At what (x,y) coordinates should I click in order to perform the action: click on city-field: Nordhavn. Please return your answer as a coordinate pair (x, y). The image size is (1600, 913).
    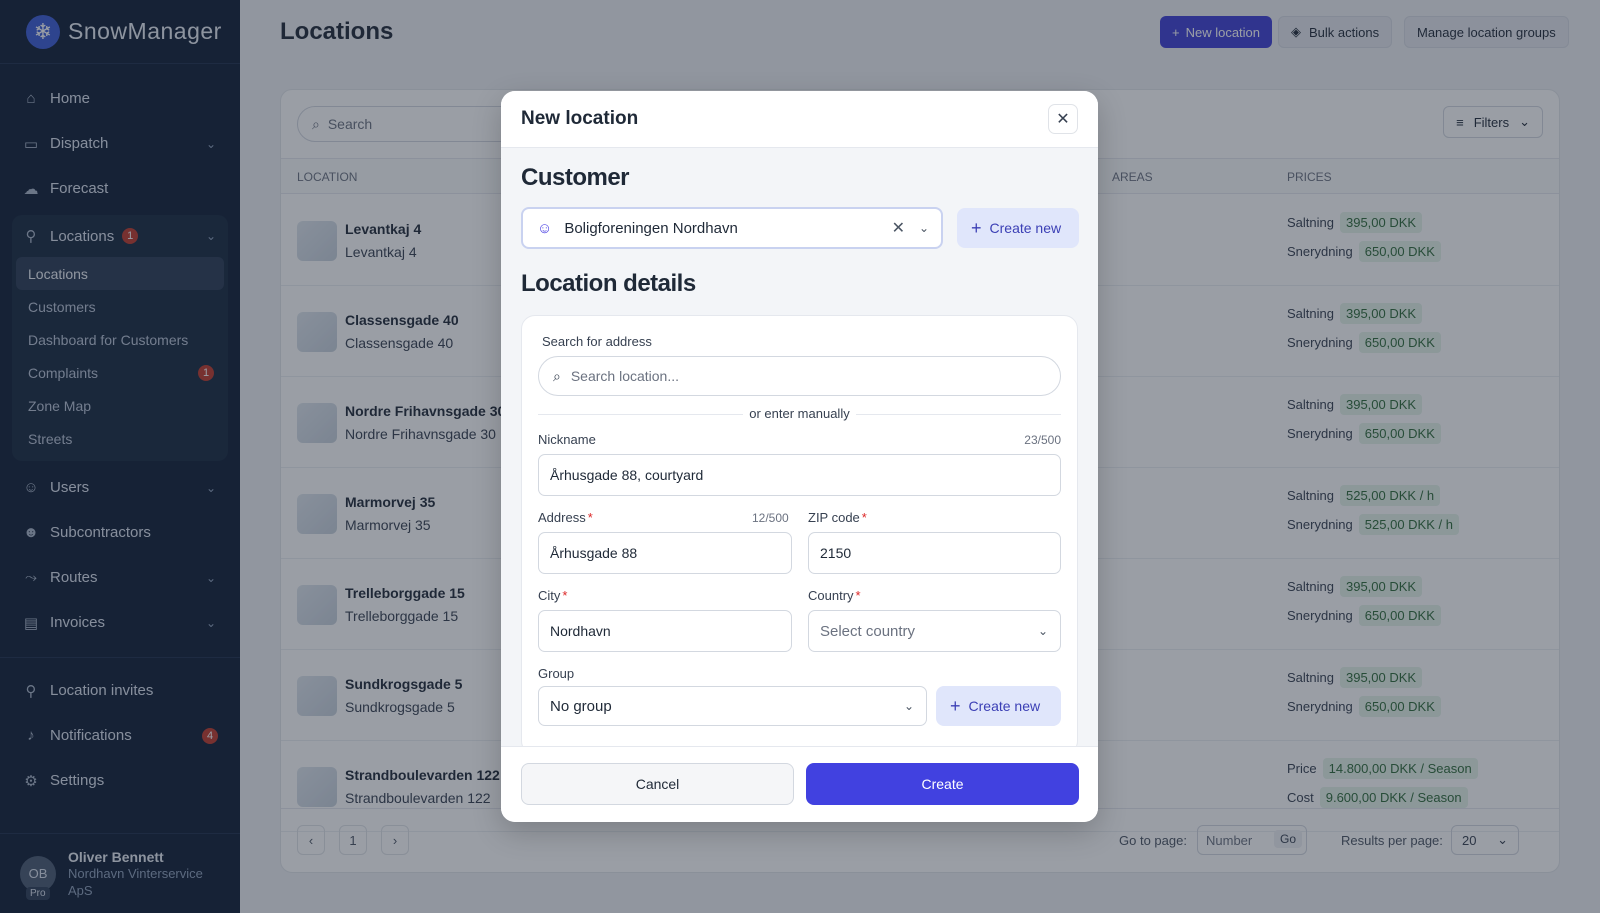
    Looking at the image, I should click on (665, 631).